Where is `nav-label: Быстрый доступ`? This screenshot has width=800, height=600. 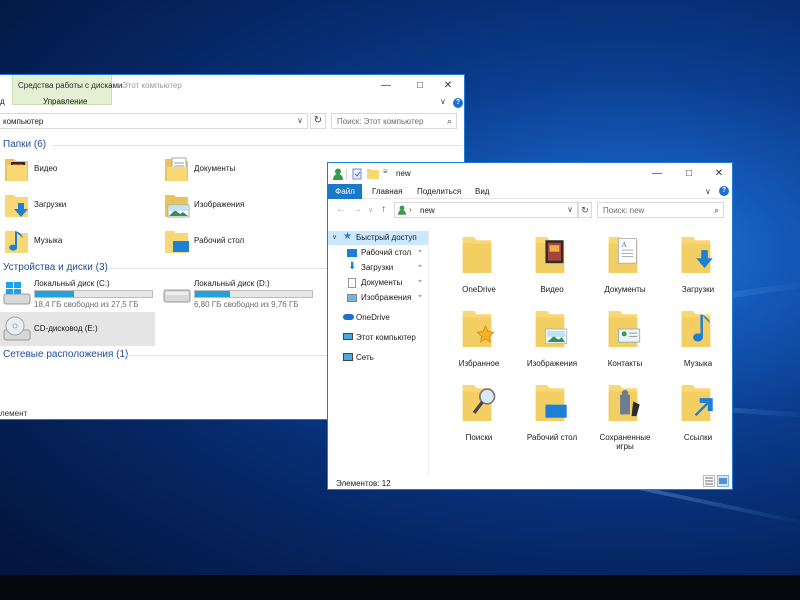
nav-label: Быстрый доступ is located at coordinates (386, 237).